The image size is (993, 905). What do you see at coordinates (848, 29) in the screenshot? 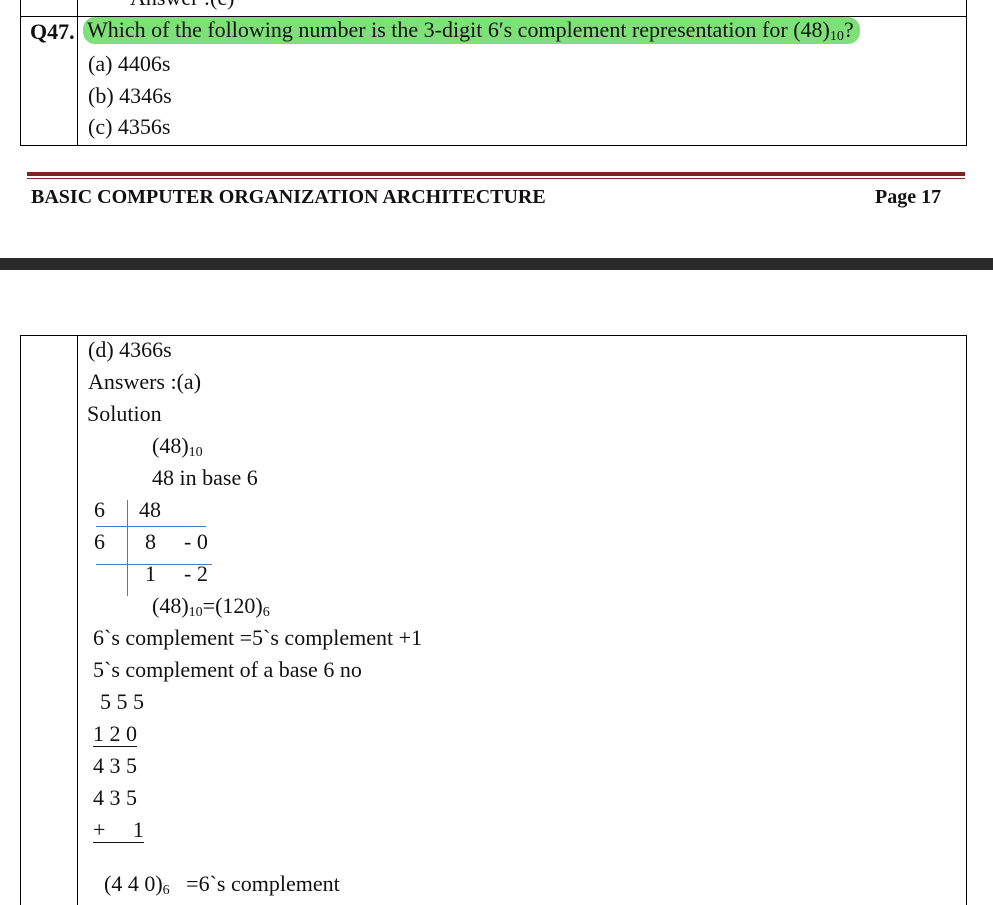
I see `question-end: ?` at bounding box center [848, 29].